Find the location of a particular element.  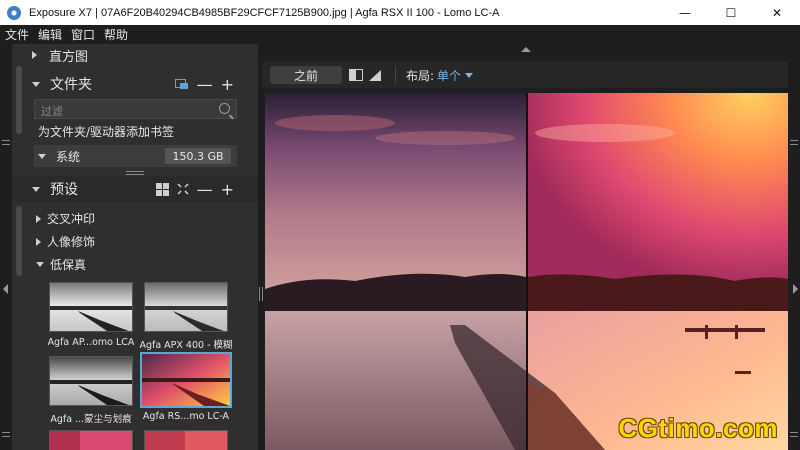

bw-pier-thumb-image is located at coordinates (91, 307).